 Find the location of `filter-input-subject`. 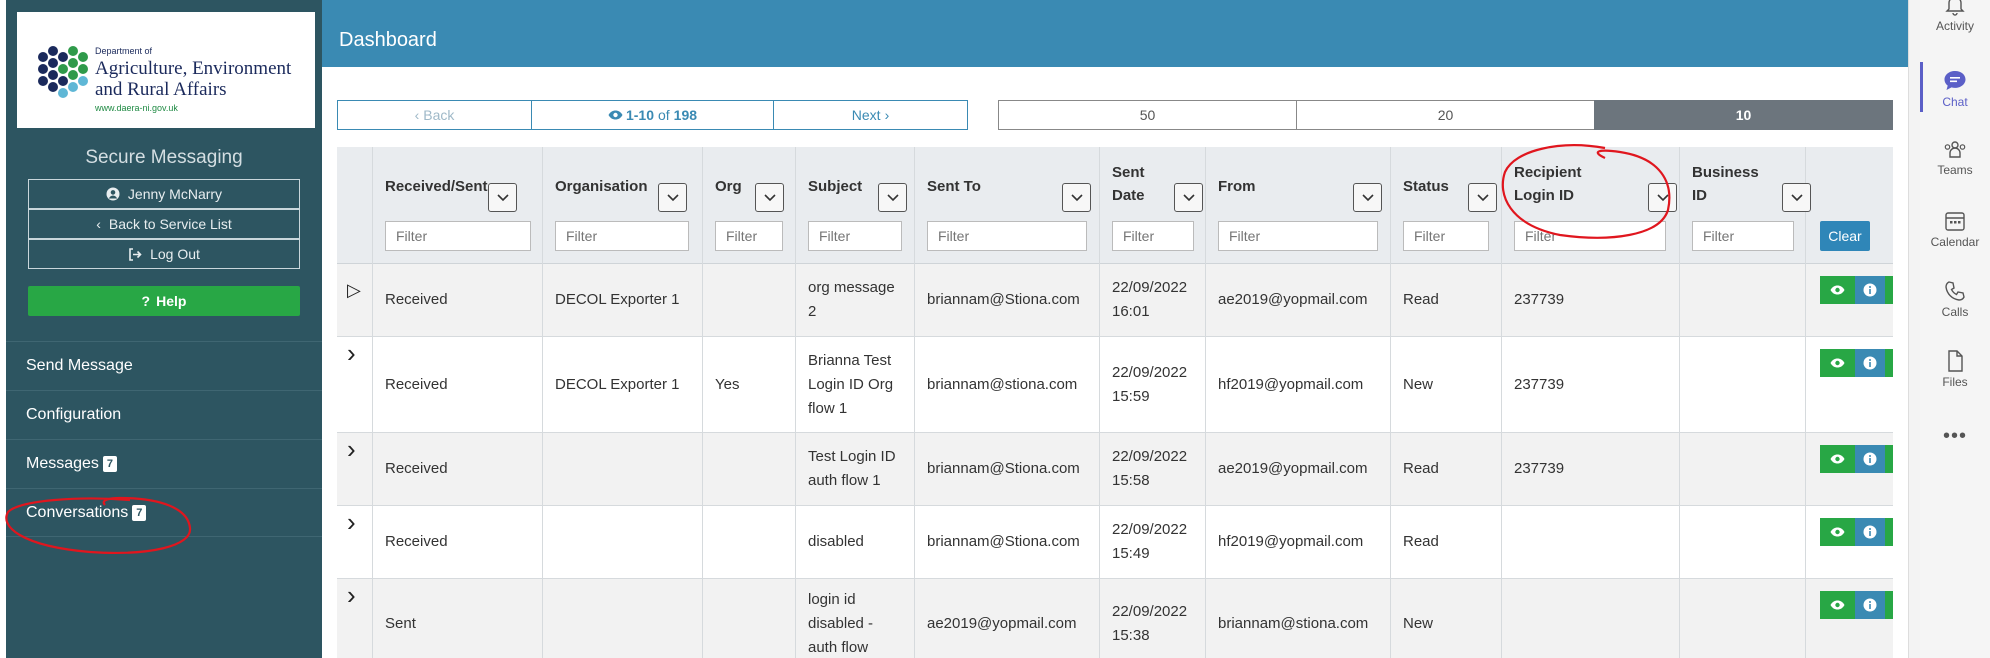

filter-input-subject is located at coordinates (855, 236).